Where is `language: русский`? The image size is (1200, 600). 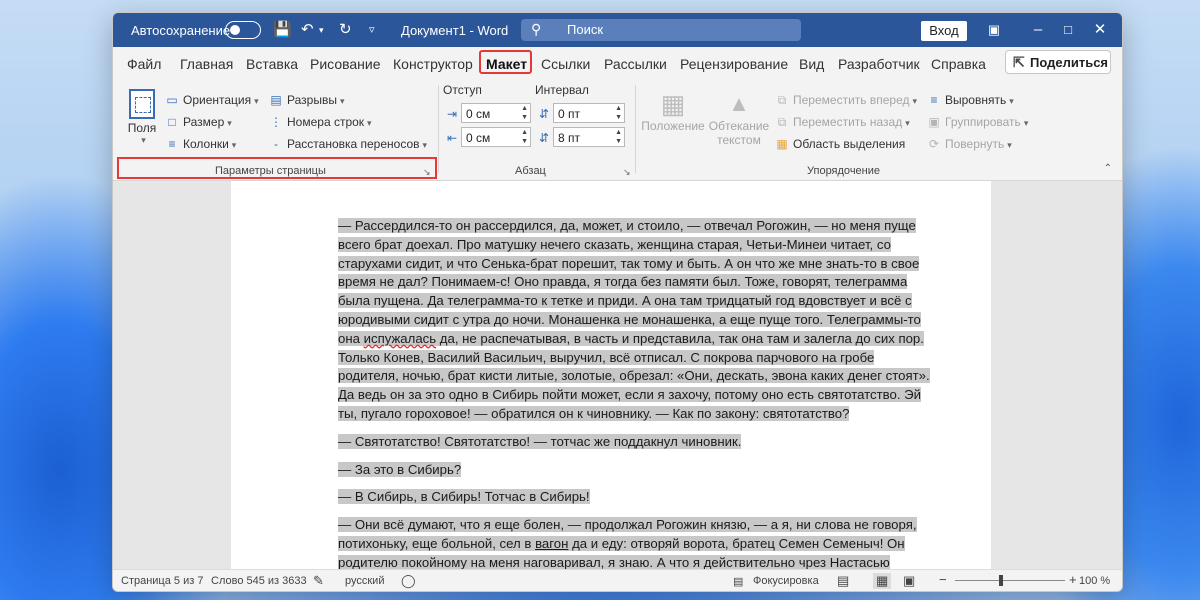
language: русский is located at coordinates (364, 581).